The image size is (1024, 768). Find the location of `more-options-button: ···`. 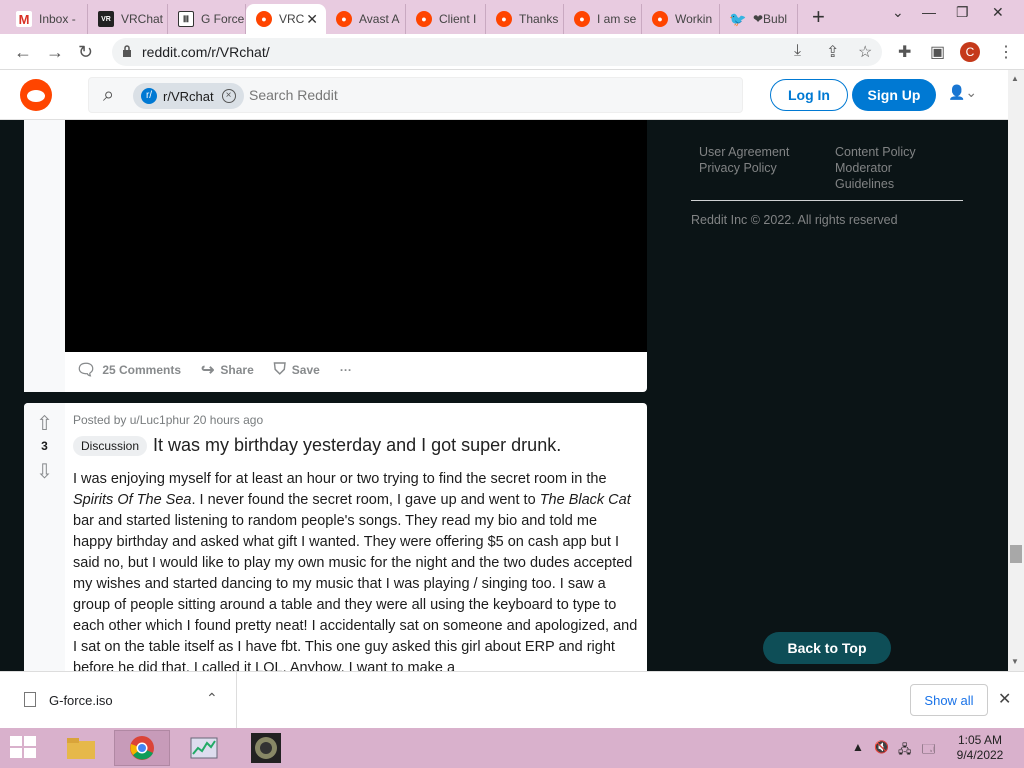

more-options-button: ··· is located at coordinates (346, 370).